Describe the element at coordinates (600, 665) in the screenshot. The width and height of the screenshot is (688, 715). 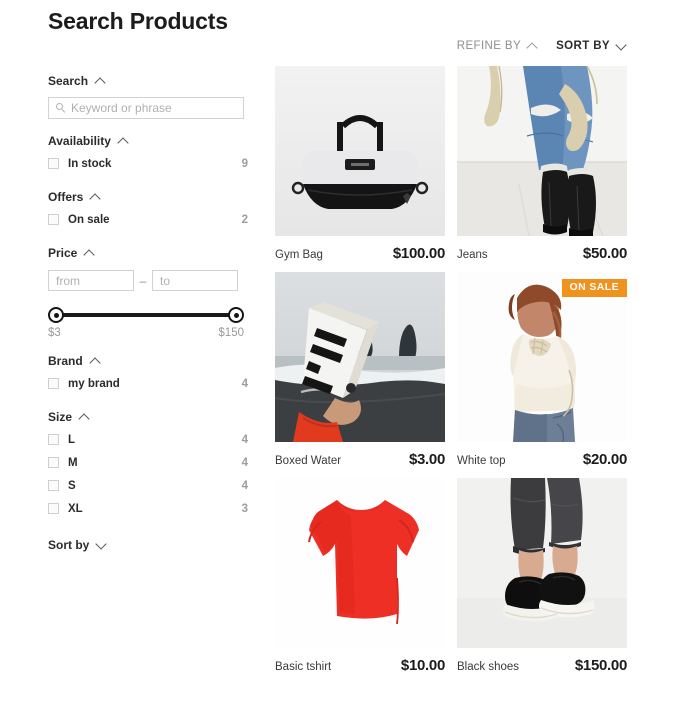
I see `product-price: $150.00` at that location.